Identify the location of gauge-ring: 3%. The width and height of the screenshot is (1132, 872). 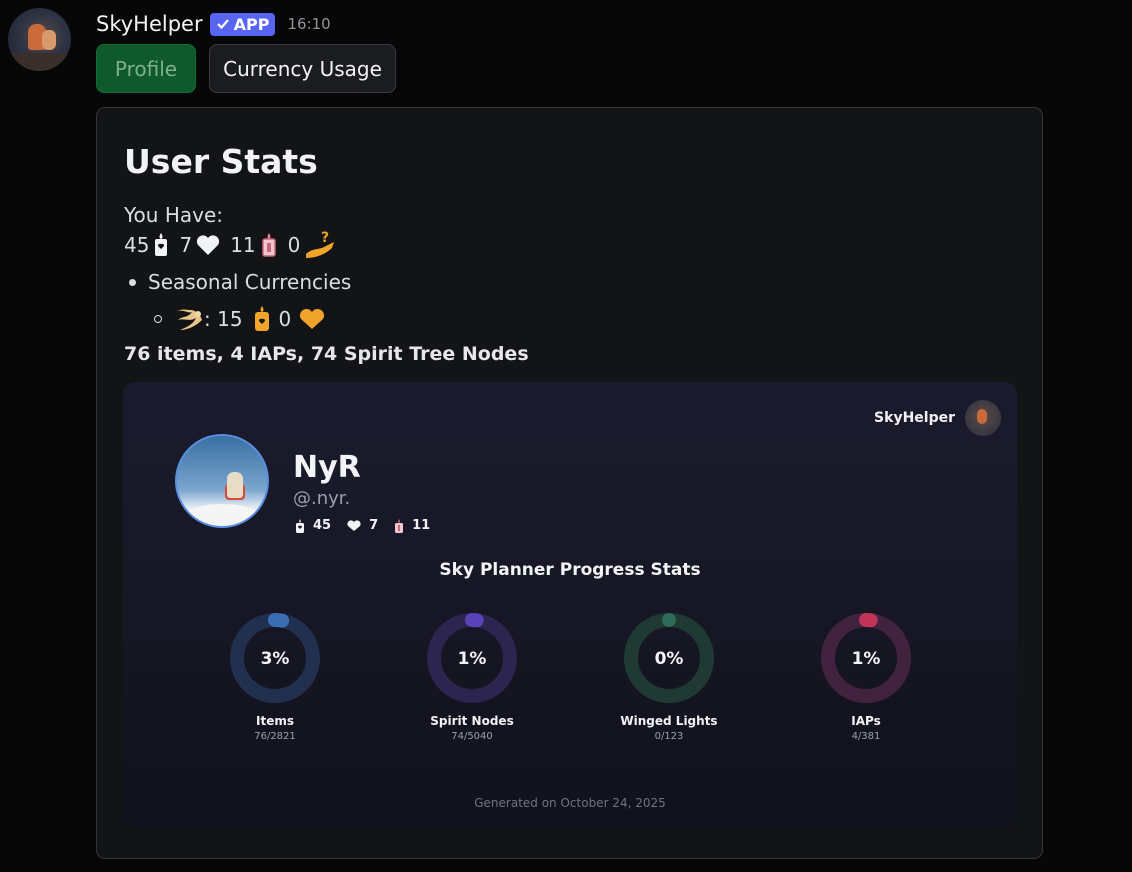
(275, 658).